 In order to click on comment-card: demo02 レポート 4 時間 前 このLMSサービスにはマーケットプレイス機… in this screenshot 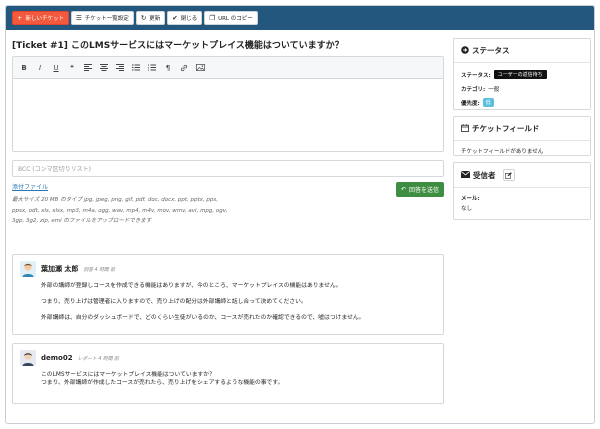, I will do `click(228, 373)`.